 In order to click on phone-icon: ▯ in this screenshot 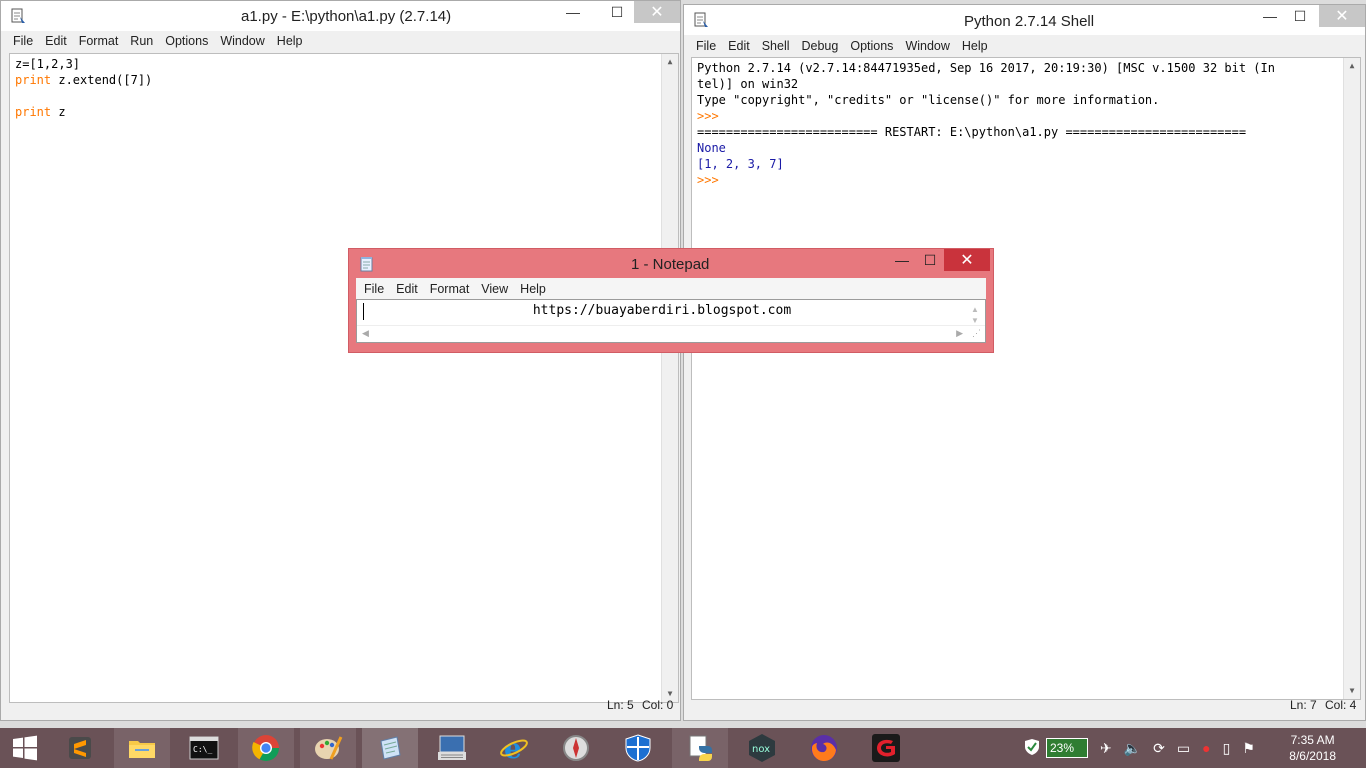, I will do `click(1227, 748)`.